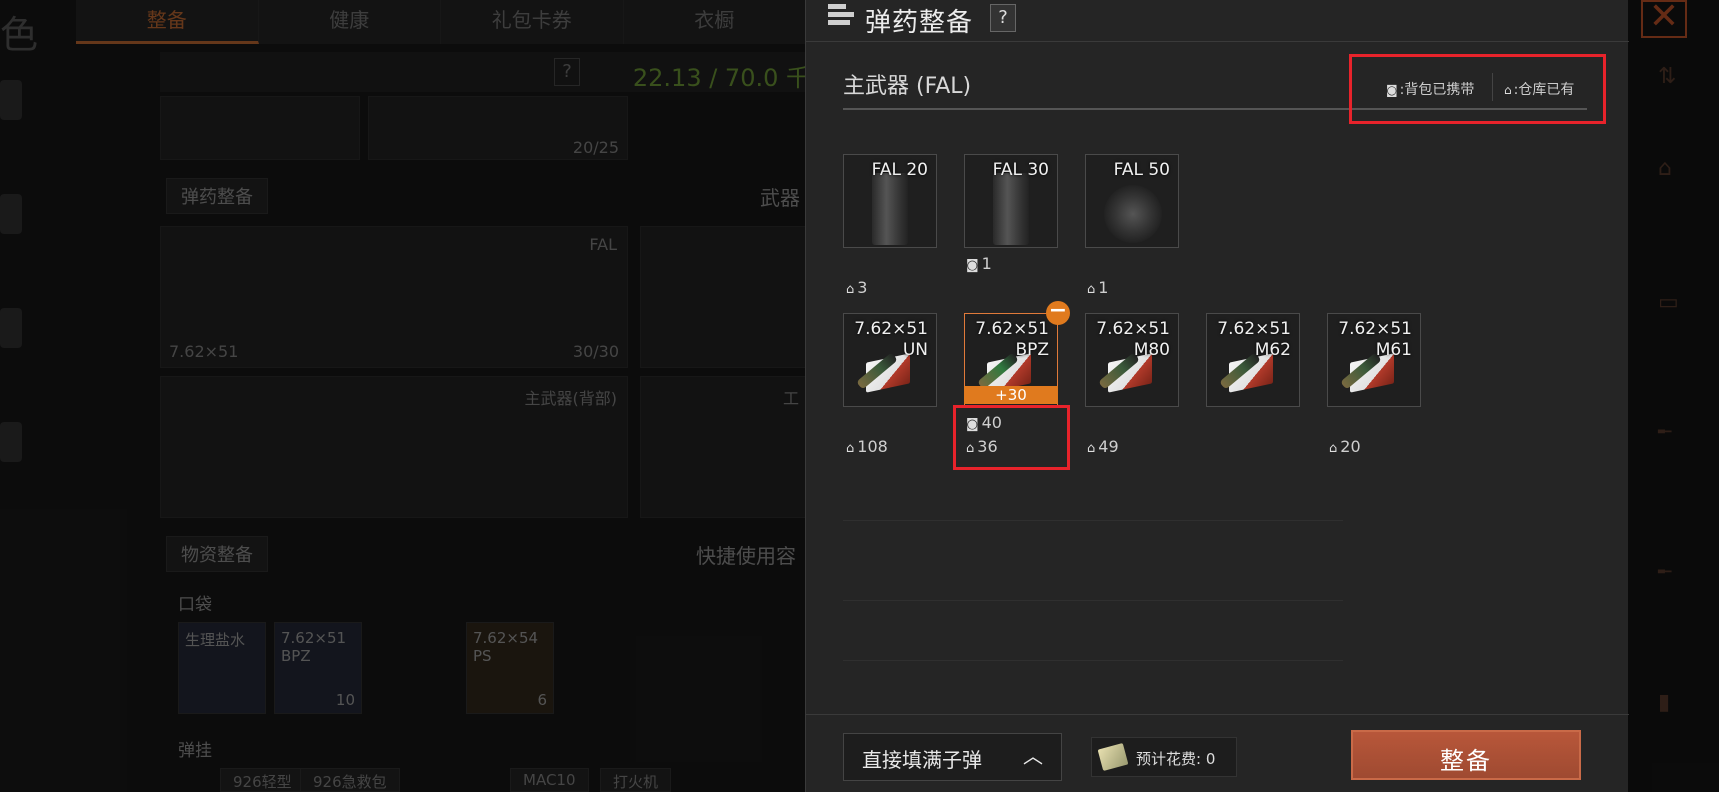  What do you see at coordinates (318, 668) in the screenshot?
I see `pocket-item: 7.62×51 BPZ 10` at bounding box center [318, 668].